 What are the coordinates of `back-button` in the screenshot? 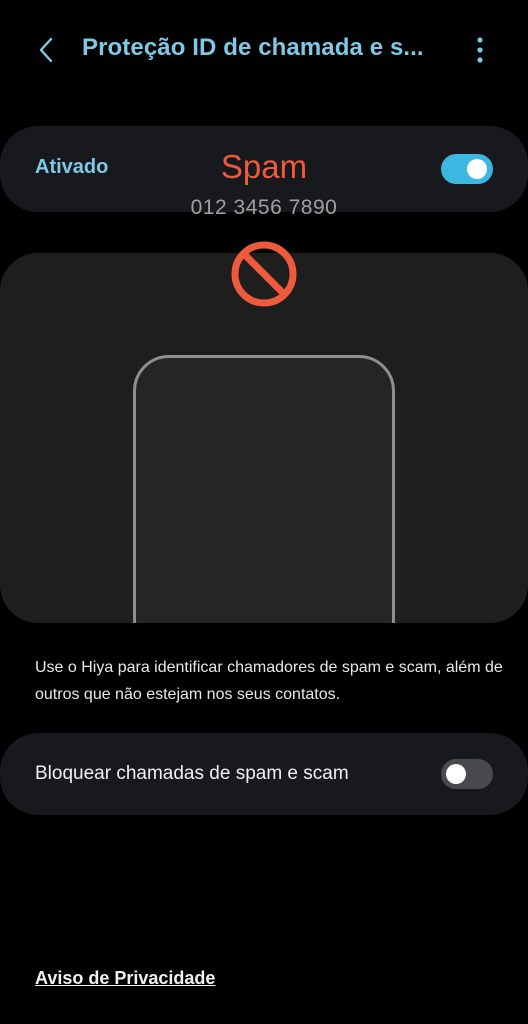 It's located at (46, 50).